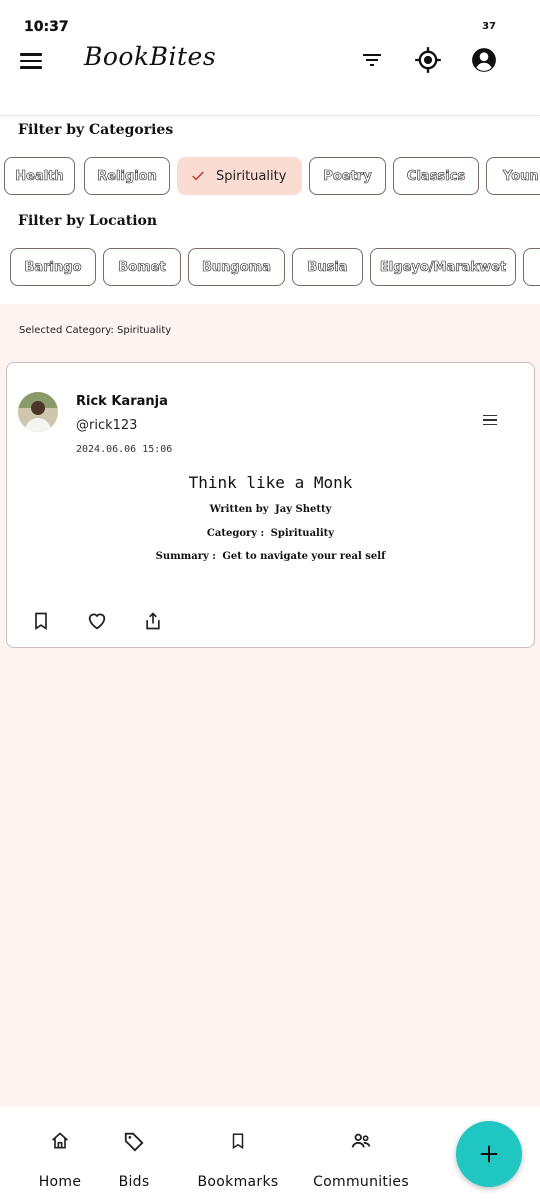  Describe the element at coordinates (238, 1182) in the screenshot. I see `nav-label: Bookmarks` at that location.